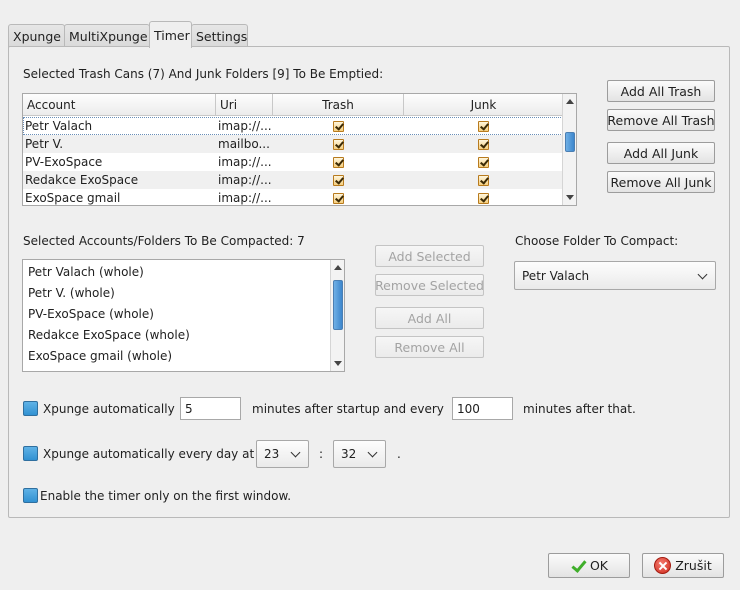 The width and height of the screenshot is (740, 590). What do you see at coordinates (429, 256) in the screenshot?
I see `add-selected-button: Add Selected` at bounding box center [429, 256].